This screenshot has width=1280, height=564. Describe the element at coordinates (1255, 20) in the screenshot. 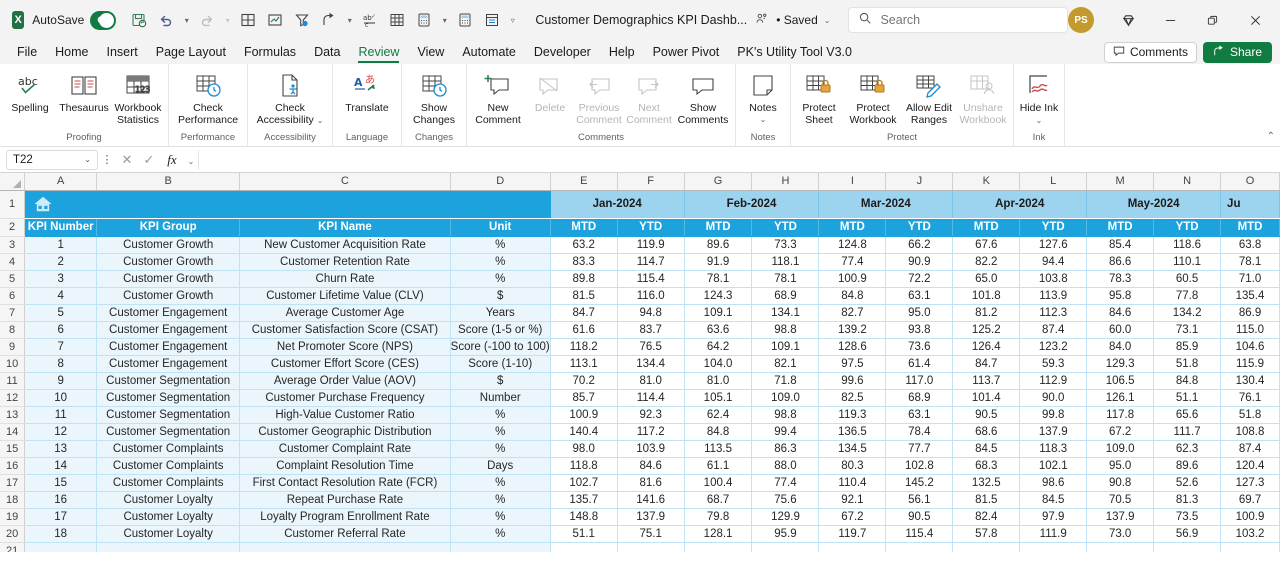

I see `close-button` at that location.